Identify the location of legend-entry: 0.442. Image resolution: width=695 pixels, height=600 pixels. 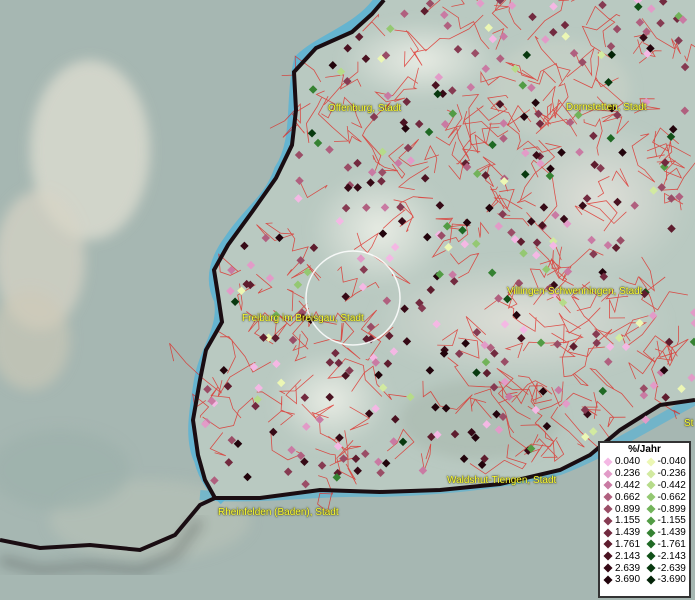
(625, 485).